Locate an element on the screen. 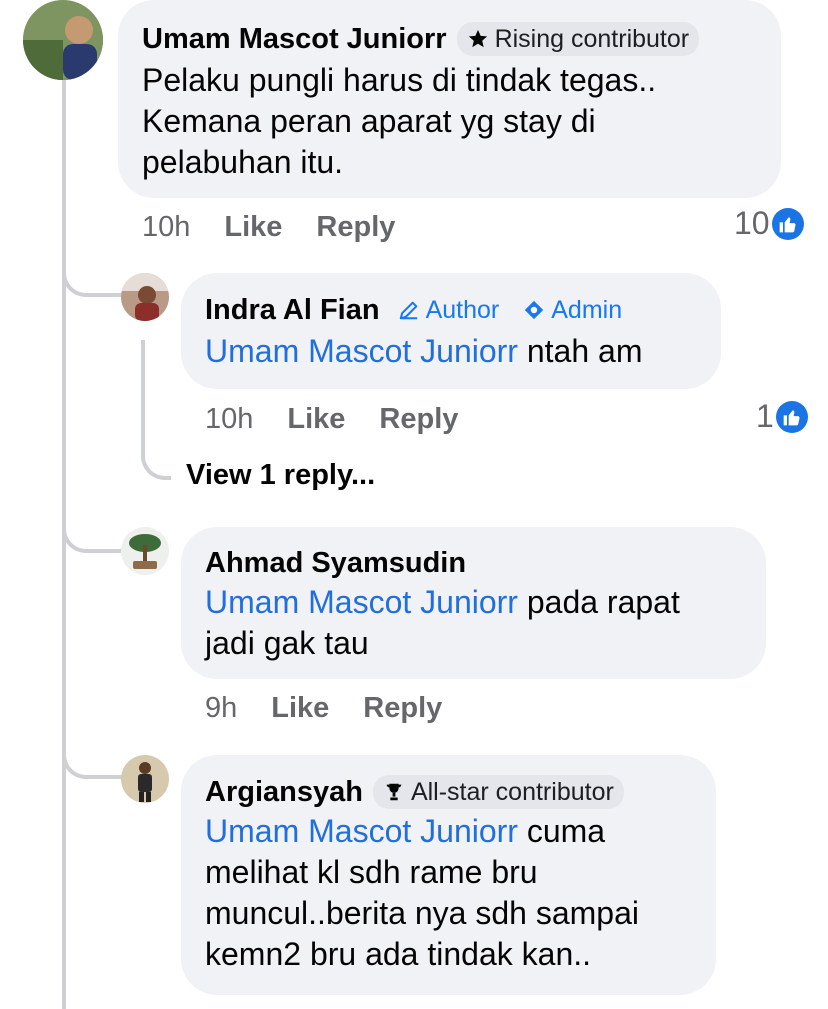 This screenshot has height=1009, width=828. author-badge: Author is located at coordinates (449, 310).